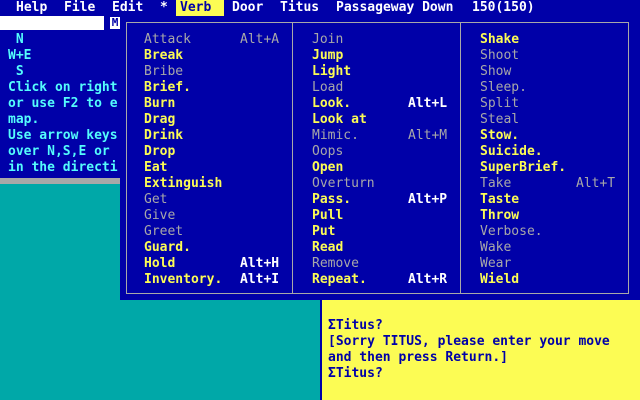 This screenshot has width=640, height=400. I want to click on verb-menu-item: Shoot, so click(550, 56).